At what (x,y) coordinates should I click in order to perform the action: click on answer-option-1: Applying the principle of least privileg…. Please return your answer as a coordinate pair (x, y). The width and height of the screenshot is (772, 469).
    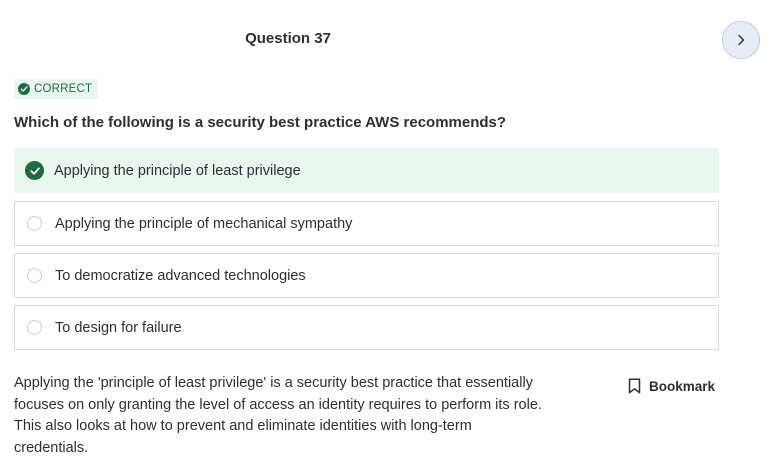
    Looking at the image, I should click on (366, 170).